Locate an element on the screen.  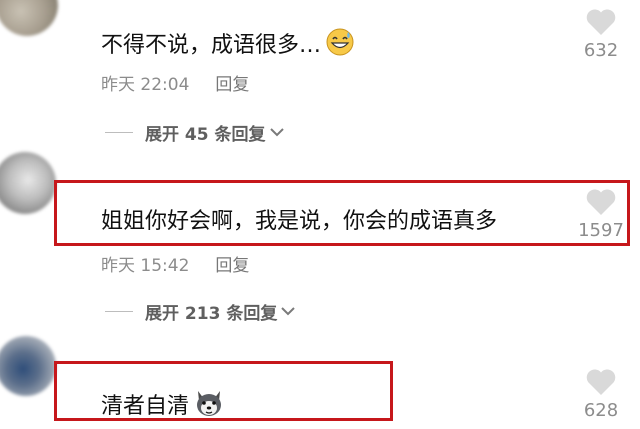
expand-label: 展开 45 条回复 is located at coordinates (205, 135).